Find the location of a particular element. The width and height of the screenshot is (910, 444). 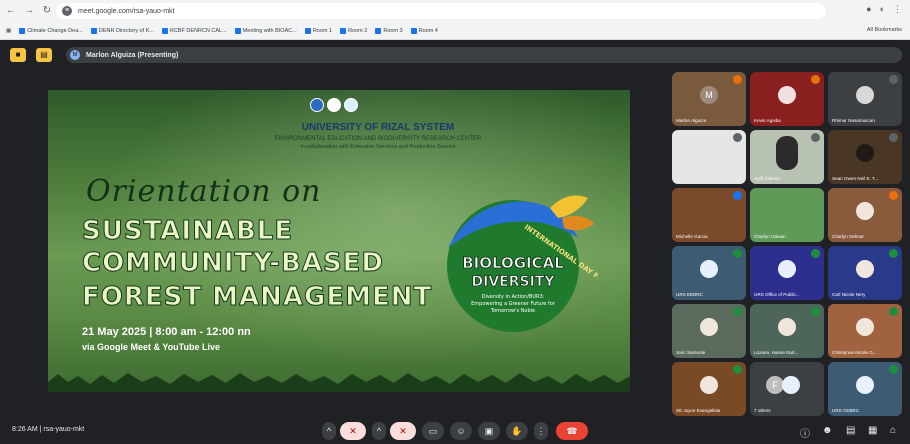

event-date: 21 May 2025 | 8:00 am - 12:00 nn is located at coordinates (166, 332).